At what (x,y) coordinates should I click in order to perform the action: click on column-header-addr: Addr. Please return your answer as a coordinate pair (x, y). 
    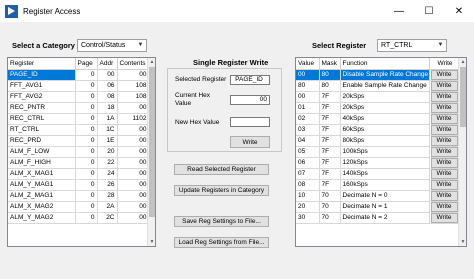
    Looking at the image, I should click on (107, 64).